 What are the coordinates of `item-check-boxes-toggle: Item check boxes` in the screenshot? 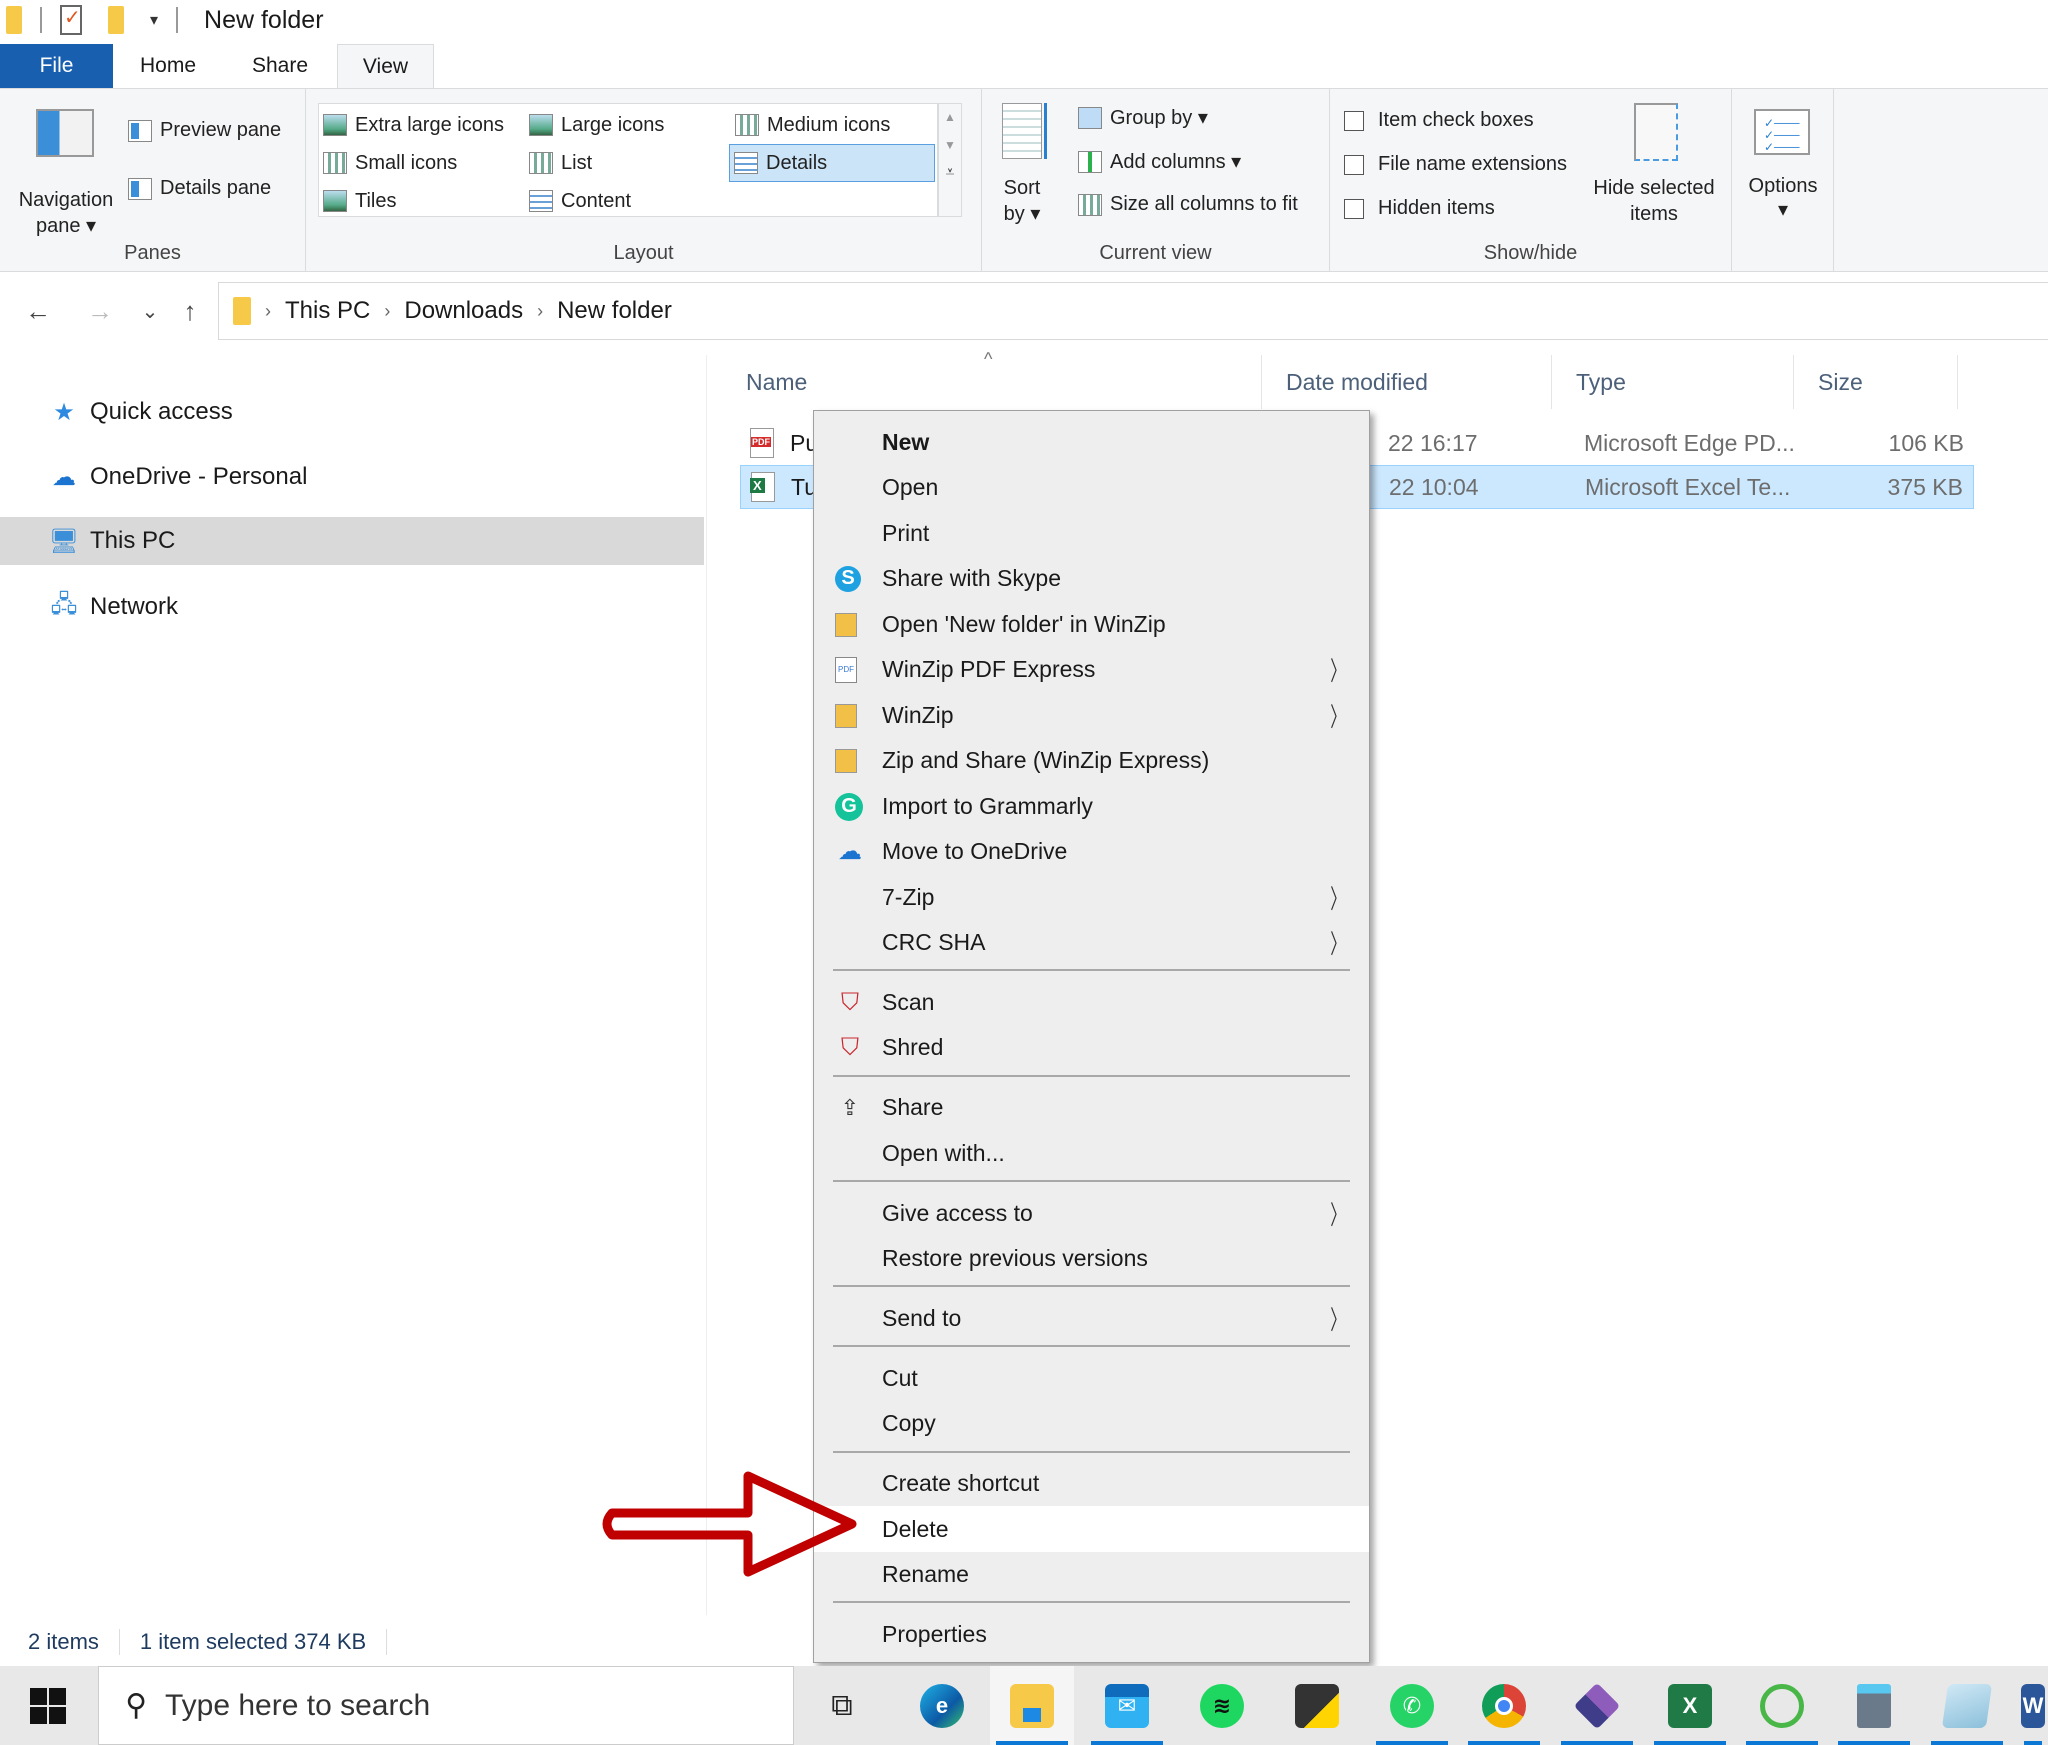 It's located at (1439, 120).